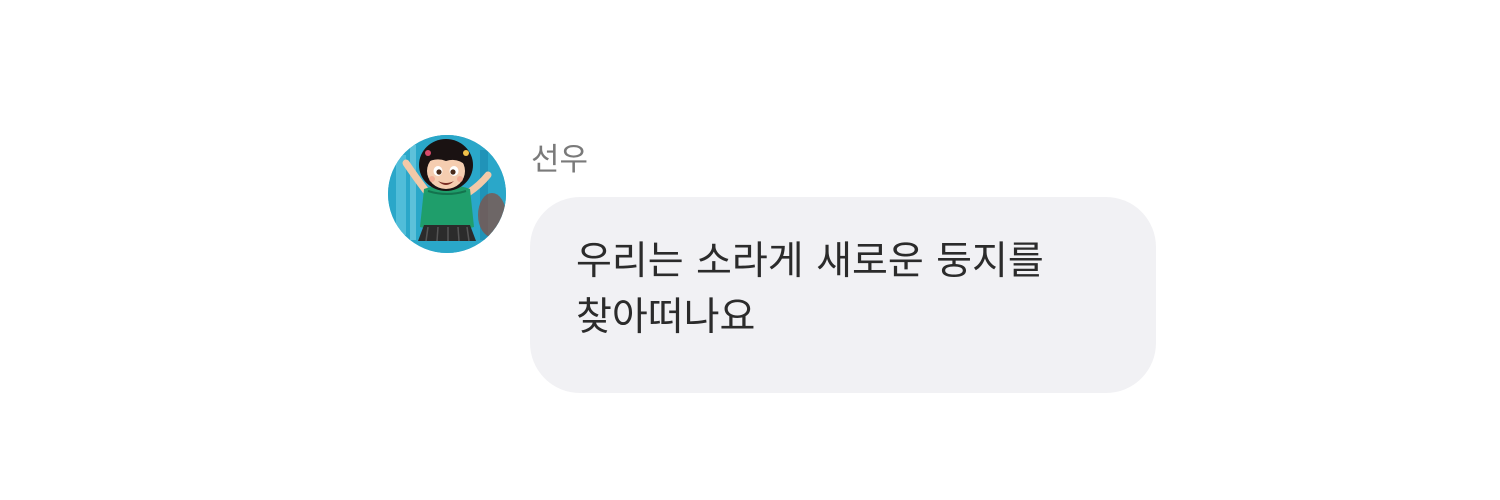  What do you see at coordinates (560, 160) in the screenshot?
I see `sender-name: 선우` at bounding box center [560, 160].